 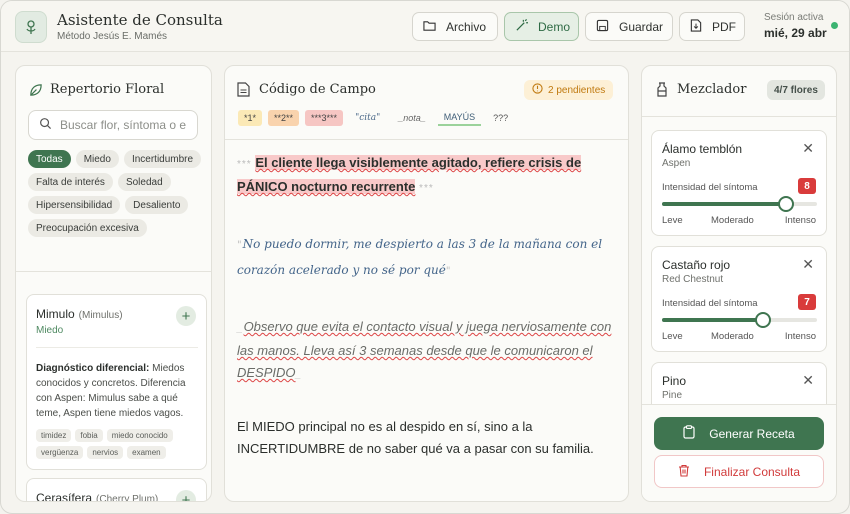 I want to click on mix-flower-latin: Pine, so click(x=672, y=395).